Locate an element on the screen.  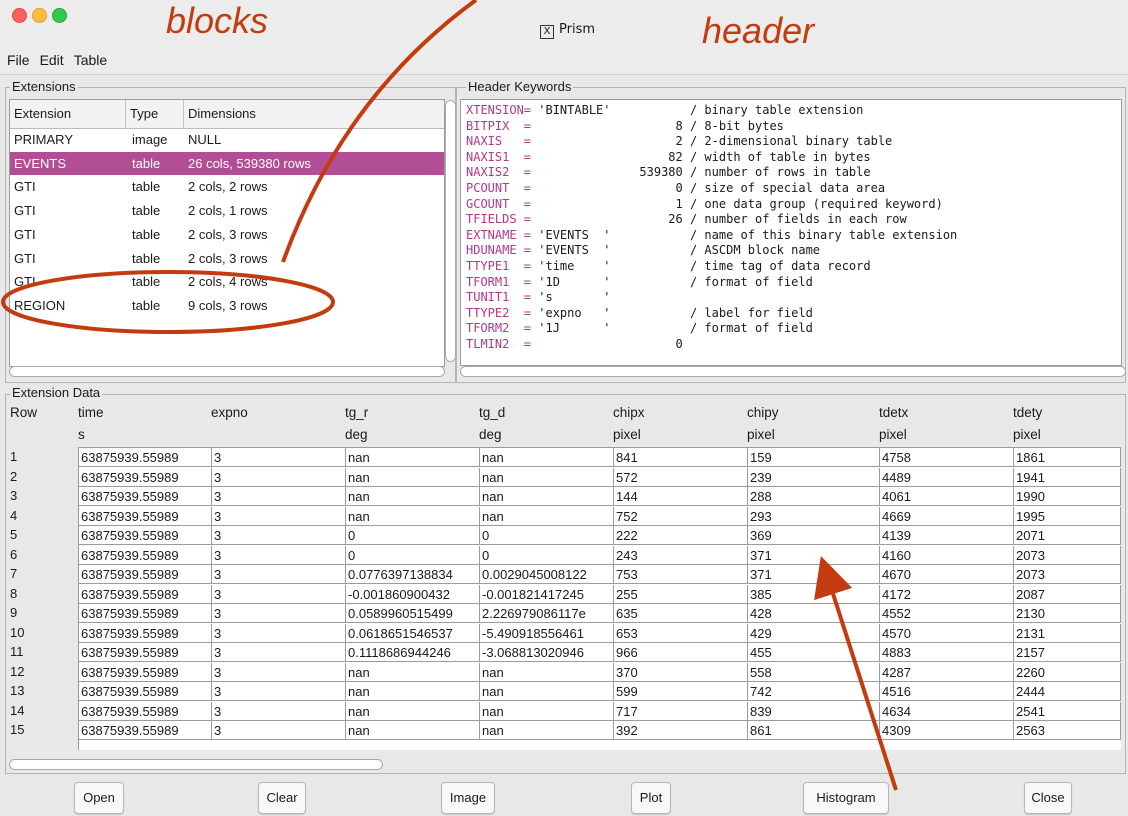
data-cell: 4516 is located at coordinates (947, 691).